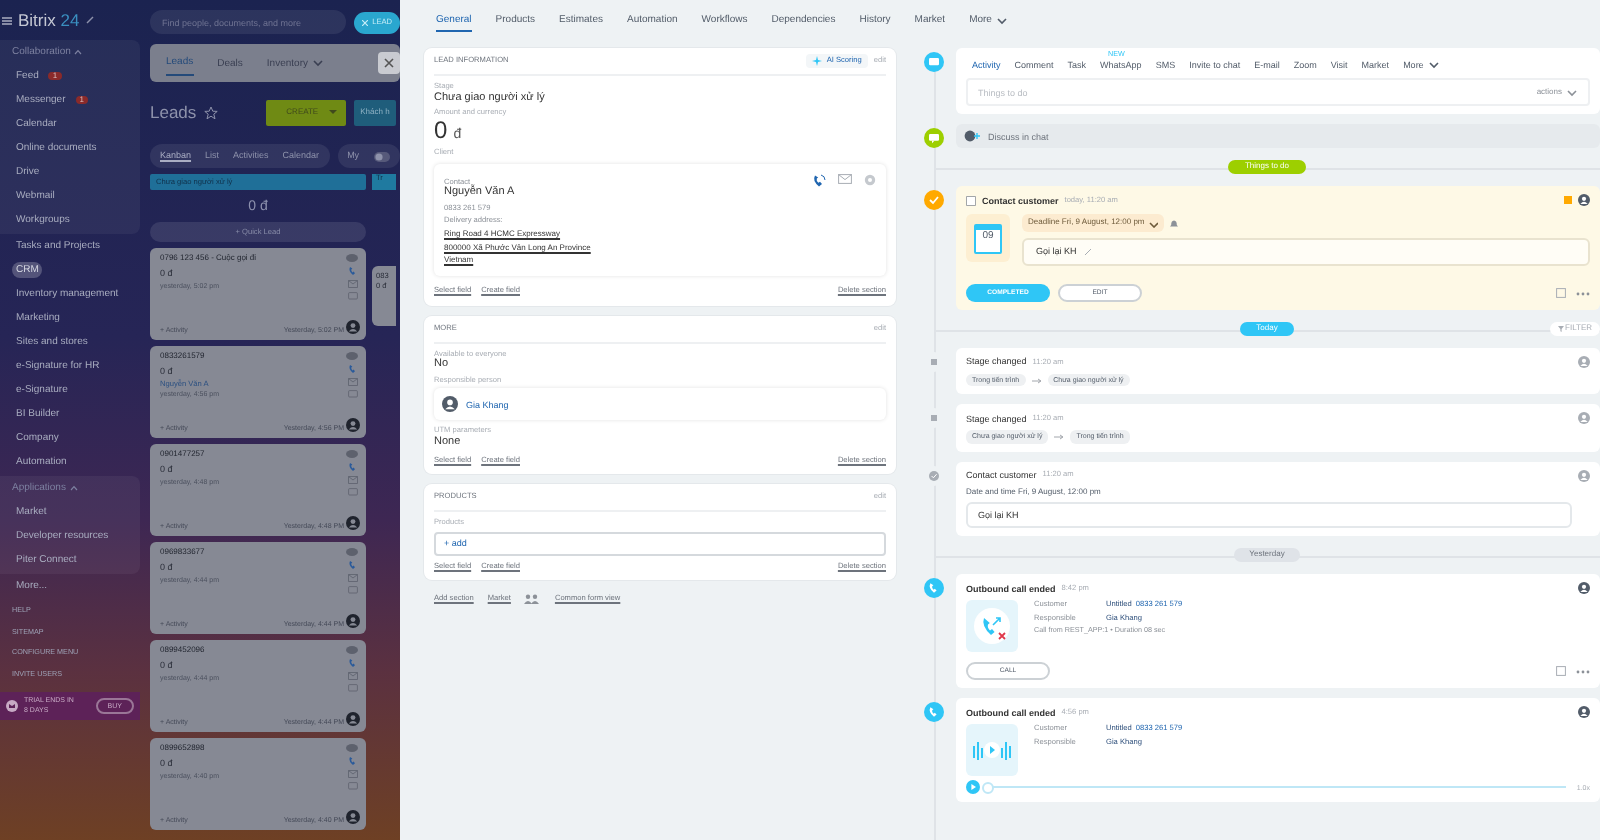 The width and height of the screenshot is (1600, 840). I want to click on people-icon, so click(532, 599).